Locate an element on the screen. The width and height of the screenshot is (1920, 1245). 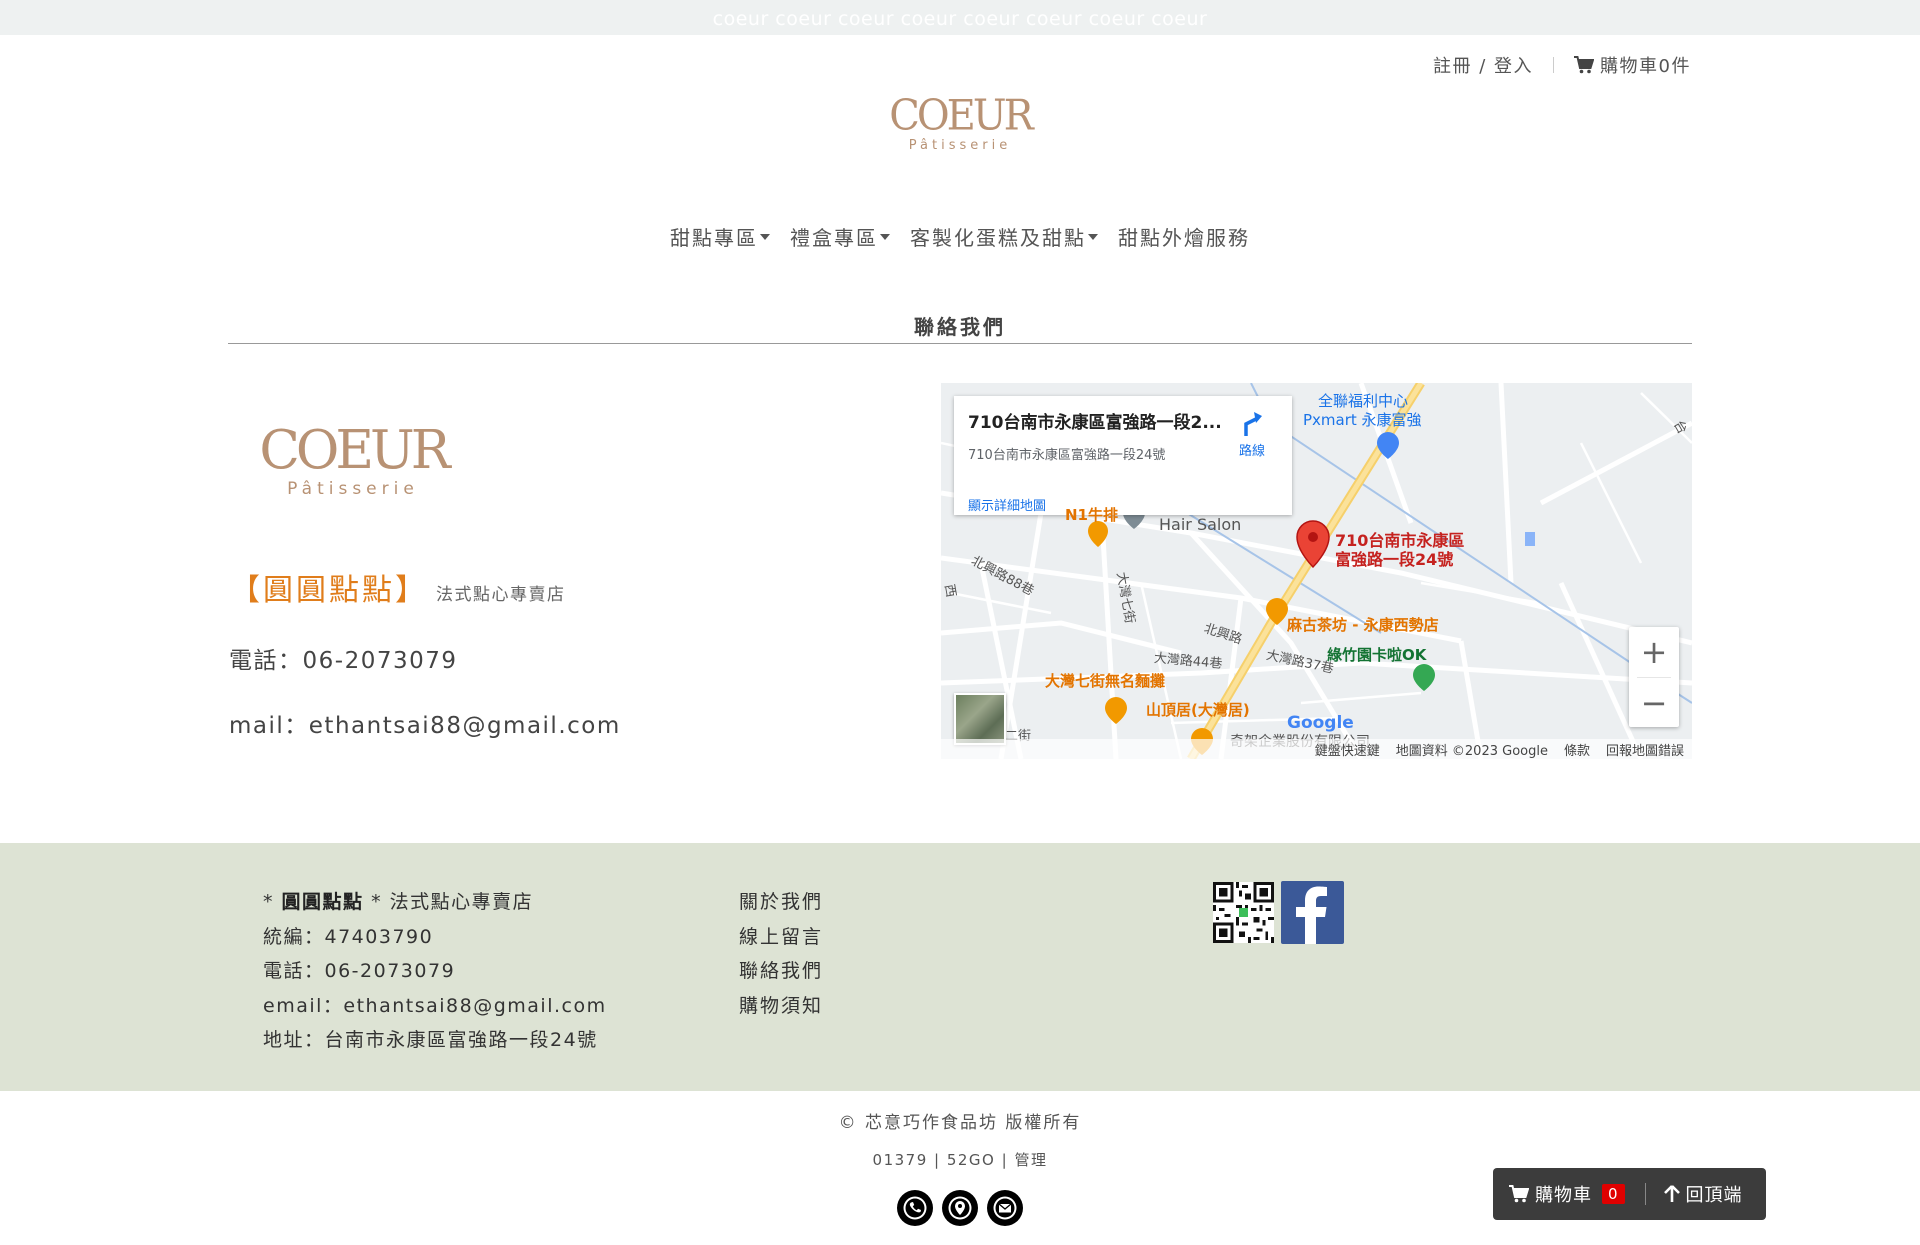
footer-tax-id: 統編：47403790 is located at coordinates (348, 936).